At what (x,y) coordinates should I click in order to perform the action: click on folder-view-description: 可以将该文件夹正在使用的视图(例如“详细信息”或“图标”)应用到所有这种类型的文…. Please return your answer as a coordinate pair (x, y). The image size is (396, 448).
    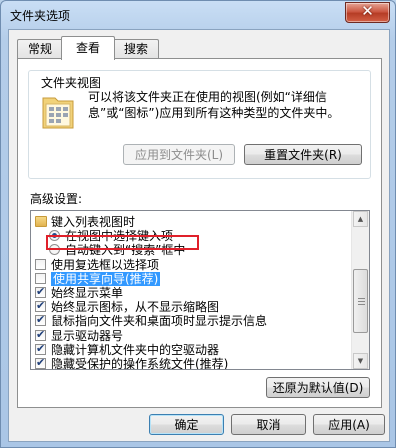
    Looking at the image, I should click on (214, 105).